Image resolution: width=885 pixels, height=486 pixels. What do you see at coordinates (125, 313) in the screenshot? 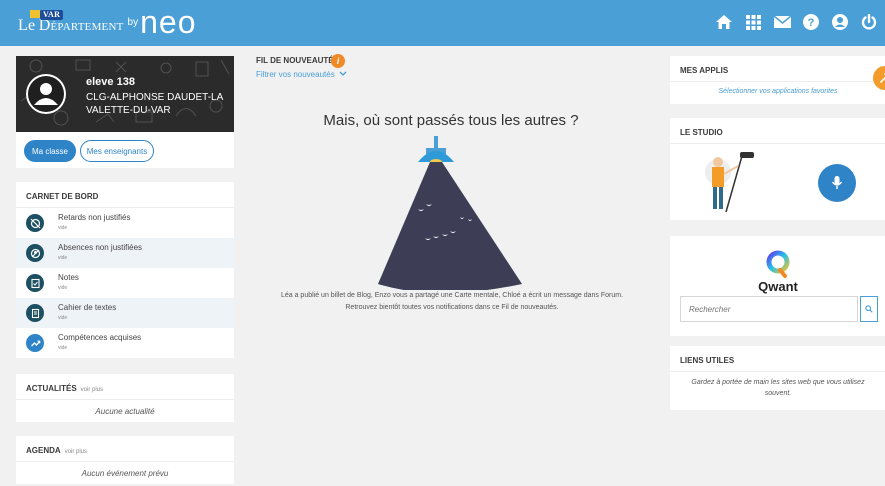
I see `carnet-item-cahier: Cahier de textes vide` at bounding box center [125, 313].